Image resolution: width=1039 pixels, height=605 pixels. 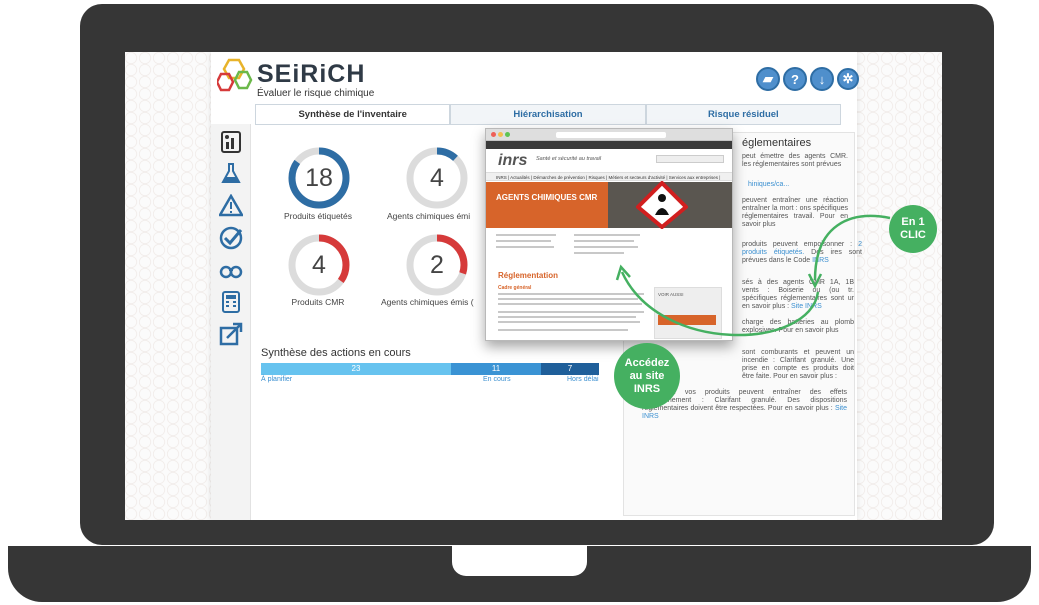 What do you see at coordinates (231, 174) in the screenshot?
I see `flask-icon` at bounding box center [231, 174].